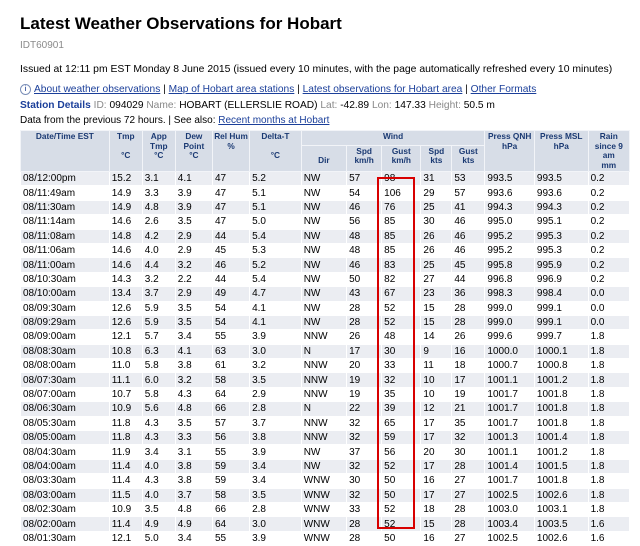  Describe the element at coordinates (509, 509) in the screenshot. I see `table-cell: 1003.0` at that location.